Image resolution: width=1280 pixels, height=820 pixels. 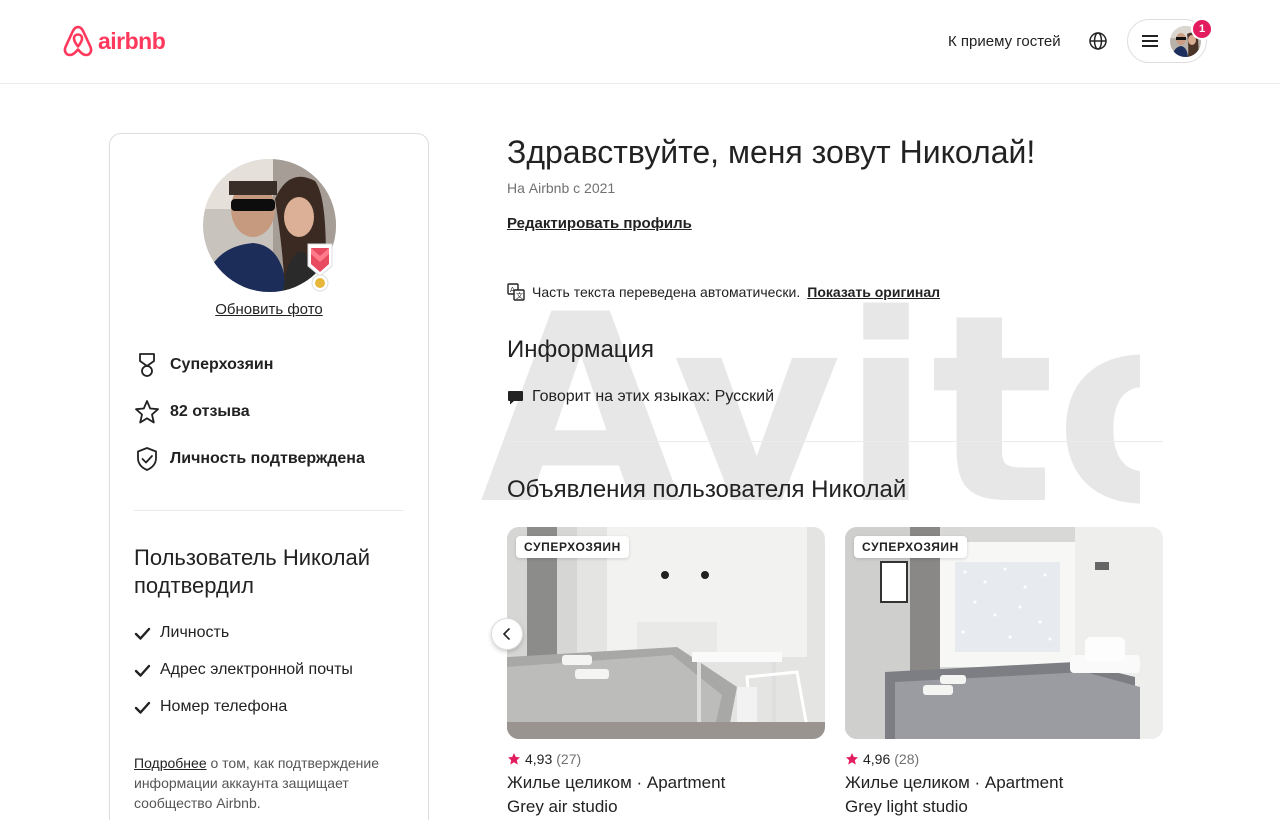 What do you see at coordinates (561, 188) in the screenshot?
I see `member-since: На Airbnb с 2021` at bounding box center [561, 188].